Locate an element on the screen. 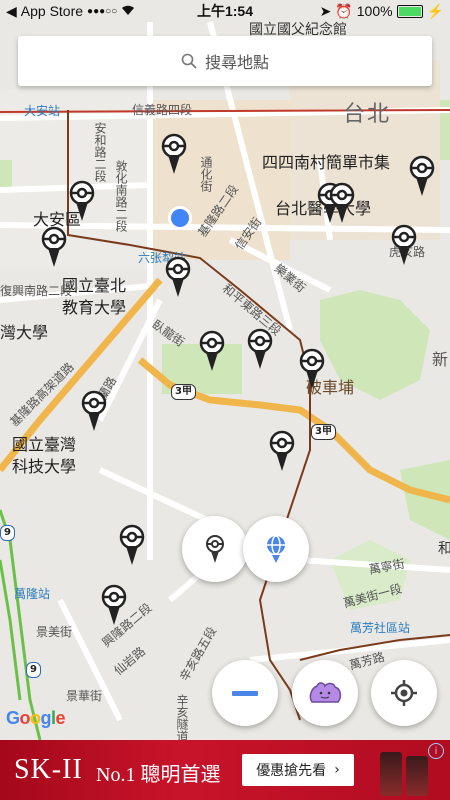 Image resolution: width=450 pixels, height=800 pixels. nearby-filter-button is located at coordinates (215, 549).